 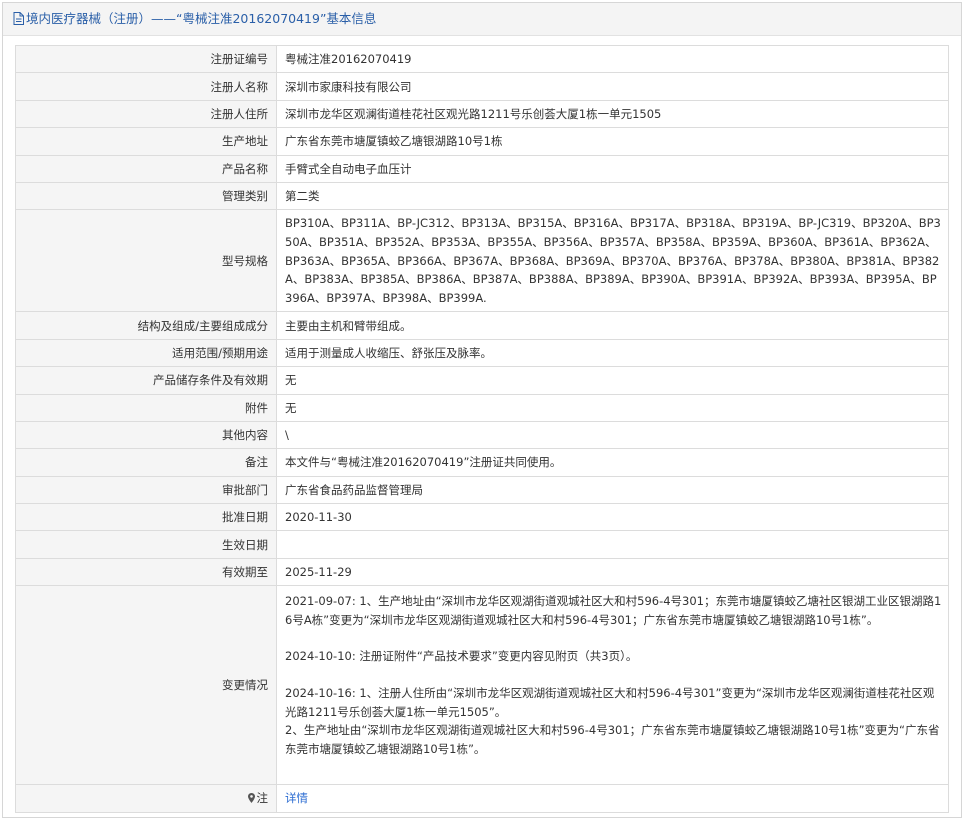 What do you see at coordinates (146, 261) in the screenshot?
I see `row-label: 型号规格` at bounding box center [146, 261].